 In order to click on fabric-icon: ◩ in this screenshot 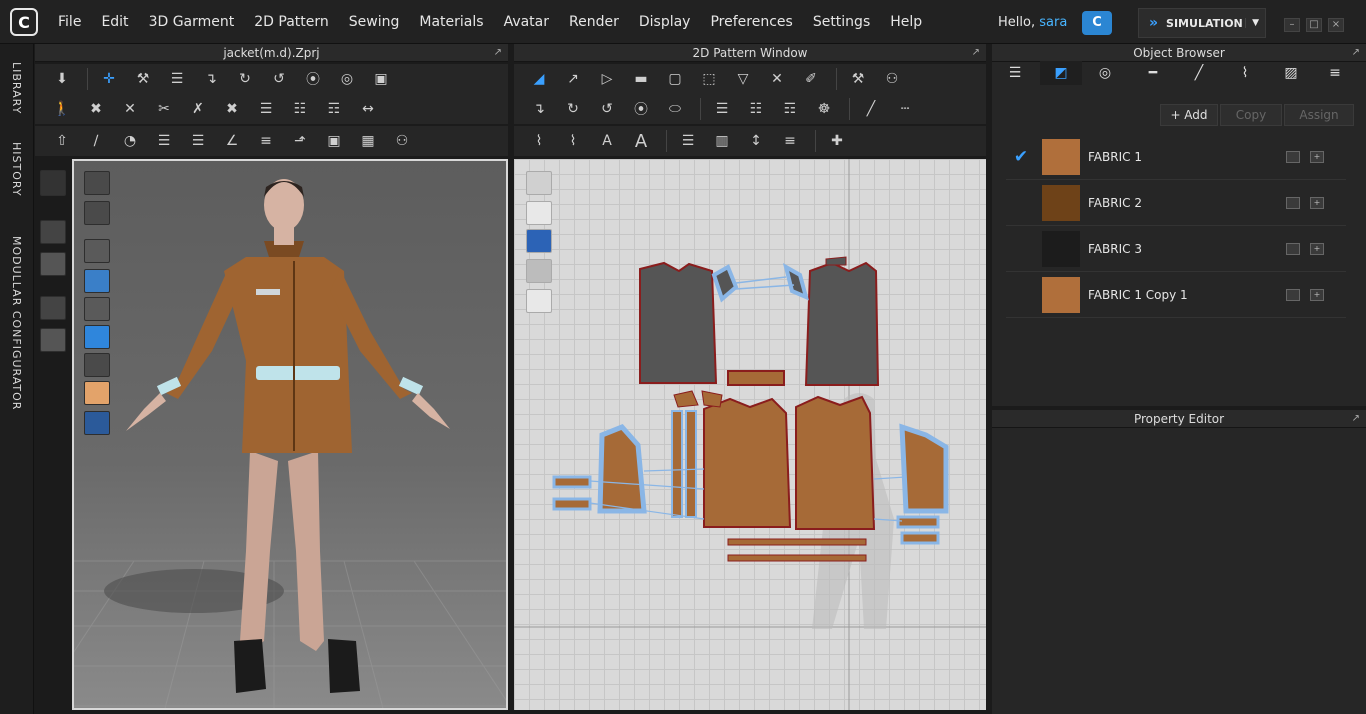, I will do `click(1061, 73)`.